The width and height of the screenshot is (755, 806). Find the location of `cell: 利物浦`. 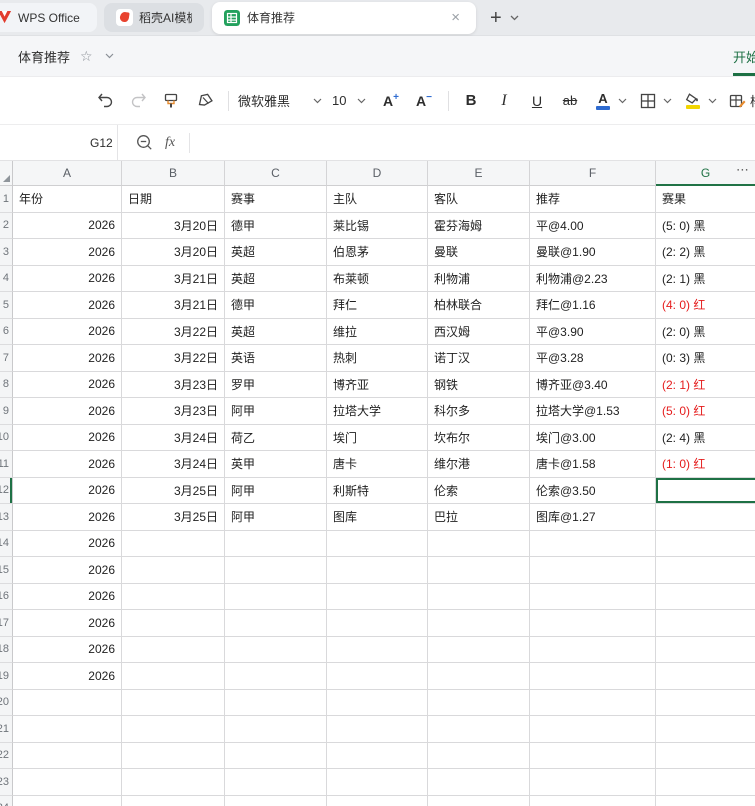

cell: 利物浦 is located at coordinates (479, 278).